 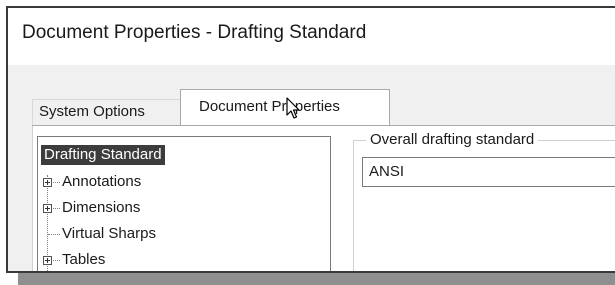 What do you see at coordinates (84, 259) in the screenshot?
I see `tree-item-label: Tables` at bounding box center [84, 259].